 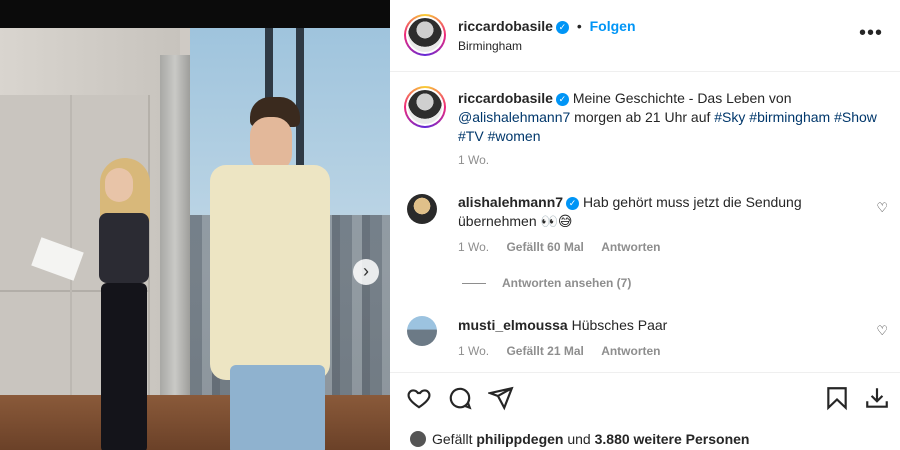 I want to click on more-horizontal-icon: •••, so click(x=871, y=33).